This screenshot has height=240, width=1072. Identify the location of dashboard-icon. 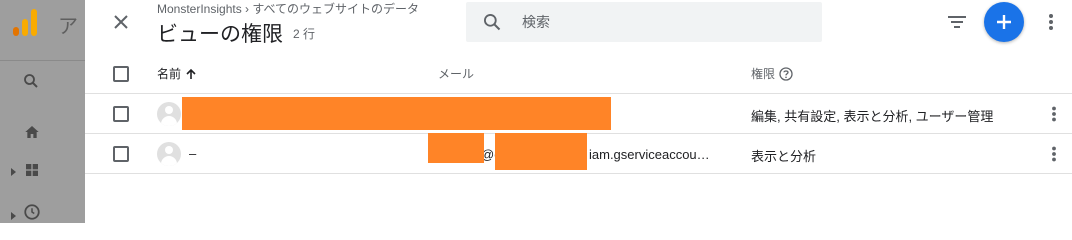
(32, 172).